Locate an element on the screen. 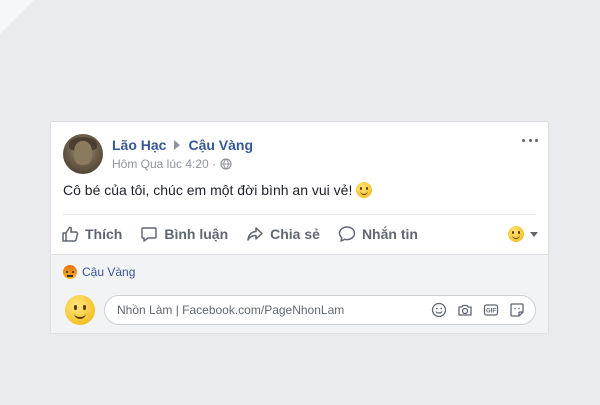 The width and height of the screenshot is (600, 405). globe-icon is located at coordinates (226, 164).